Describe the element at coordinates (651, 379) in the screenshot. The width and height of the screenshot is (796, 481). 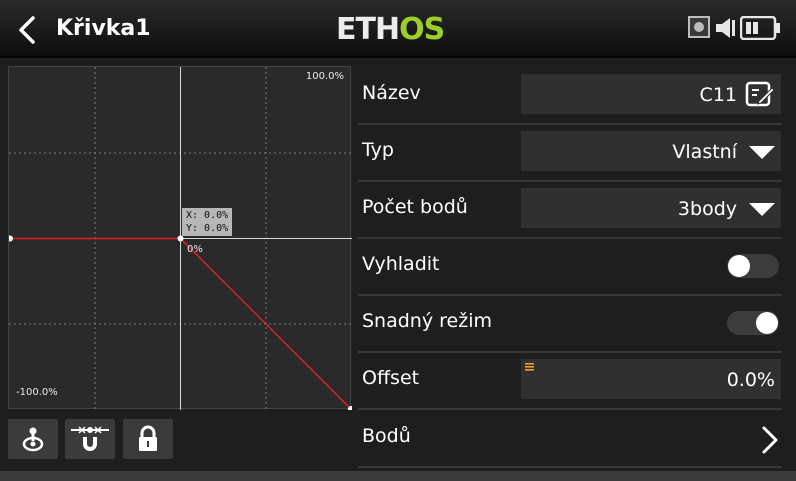
I see `offset-field: 0.0%` at that location.